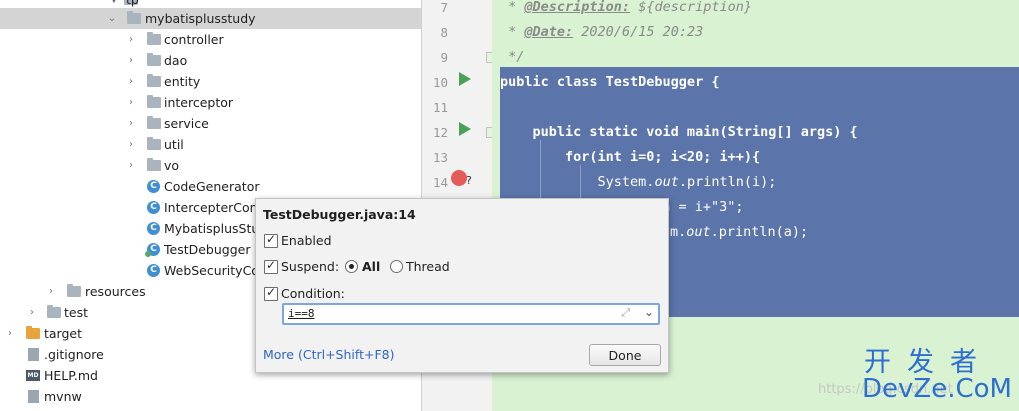 Image resolution: width=1019 pixels, height=411 pixels. Describe the element at coordinates (210, 18) in the screenshot. I see `tree-item-mybatisplusstudy: ⌄ mybatisplusstudy` at that location.